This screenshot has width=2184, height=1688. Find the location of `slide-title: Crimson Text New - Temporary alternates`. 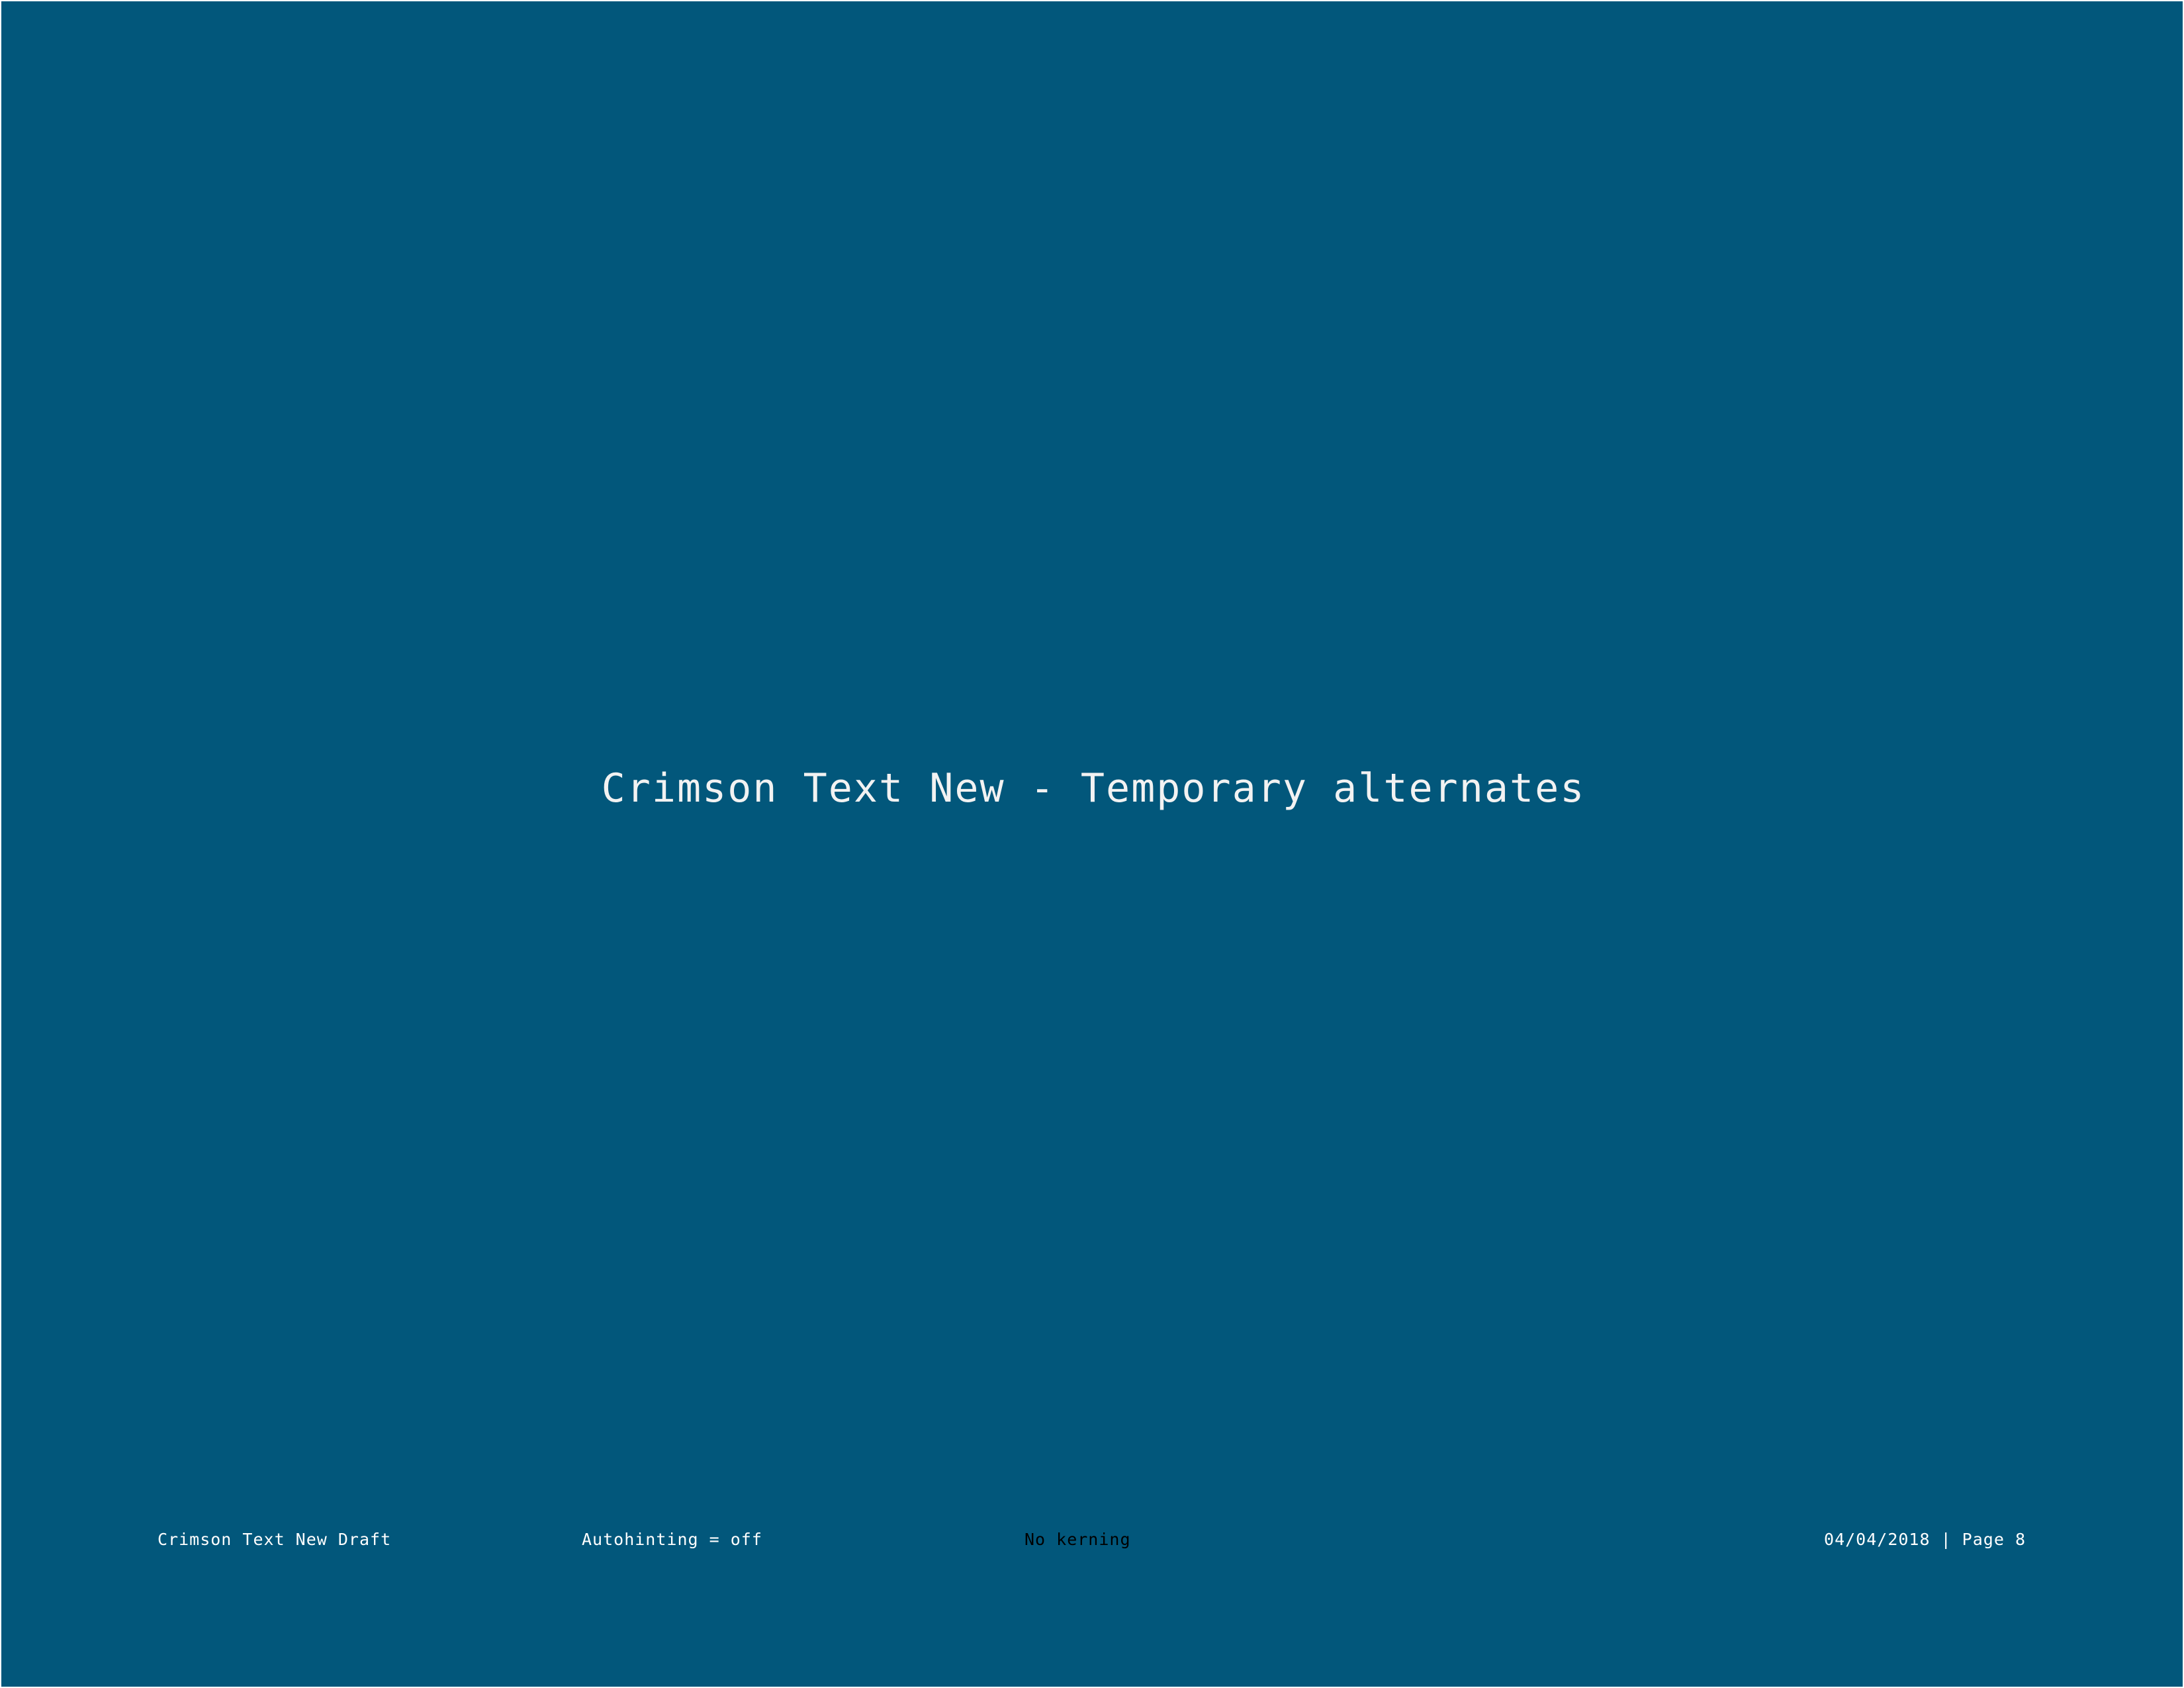

slide-title: Crimson Text New - Temporary alternates is located at coordinates (1093, 788).